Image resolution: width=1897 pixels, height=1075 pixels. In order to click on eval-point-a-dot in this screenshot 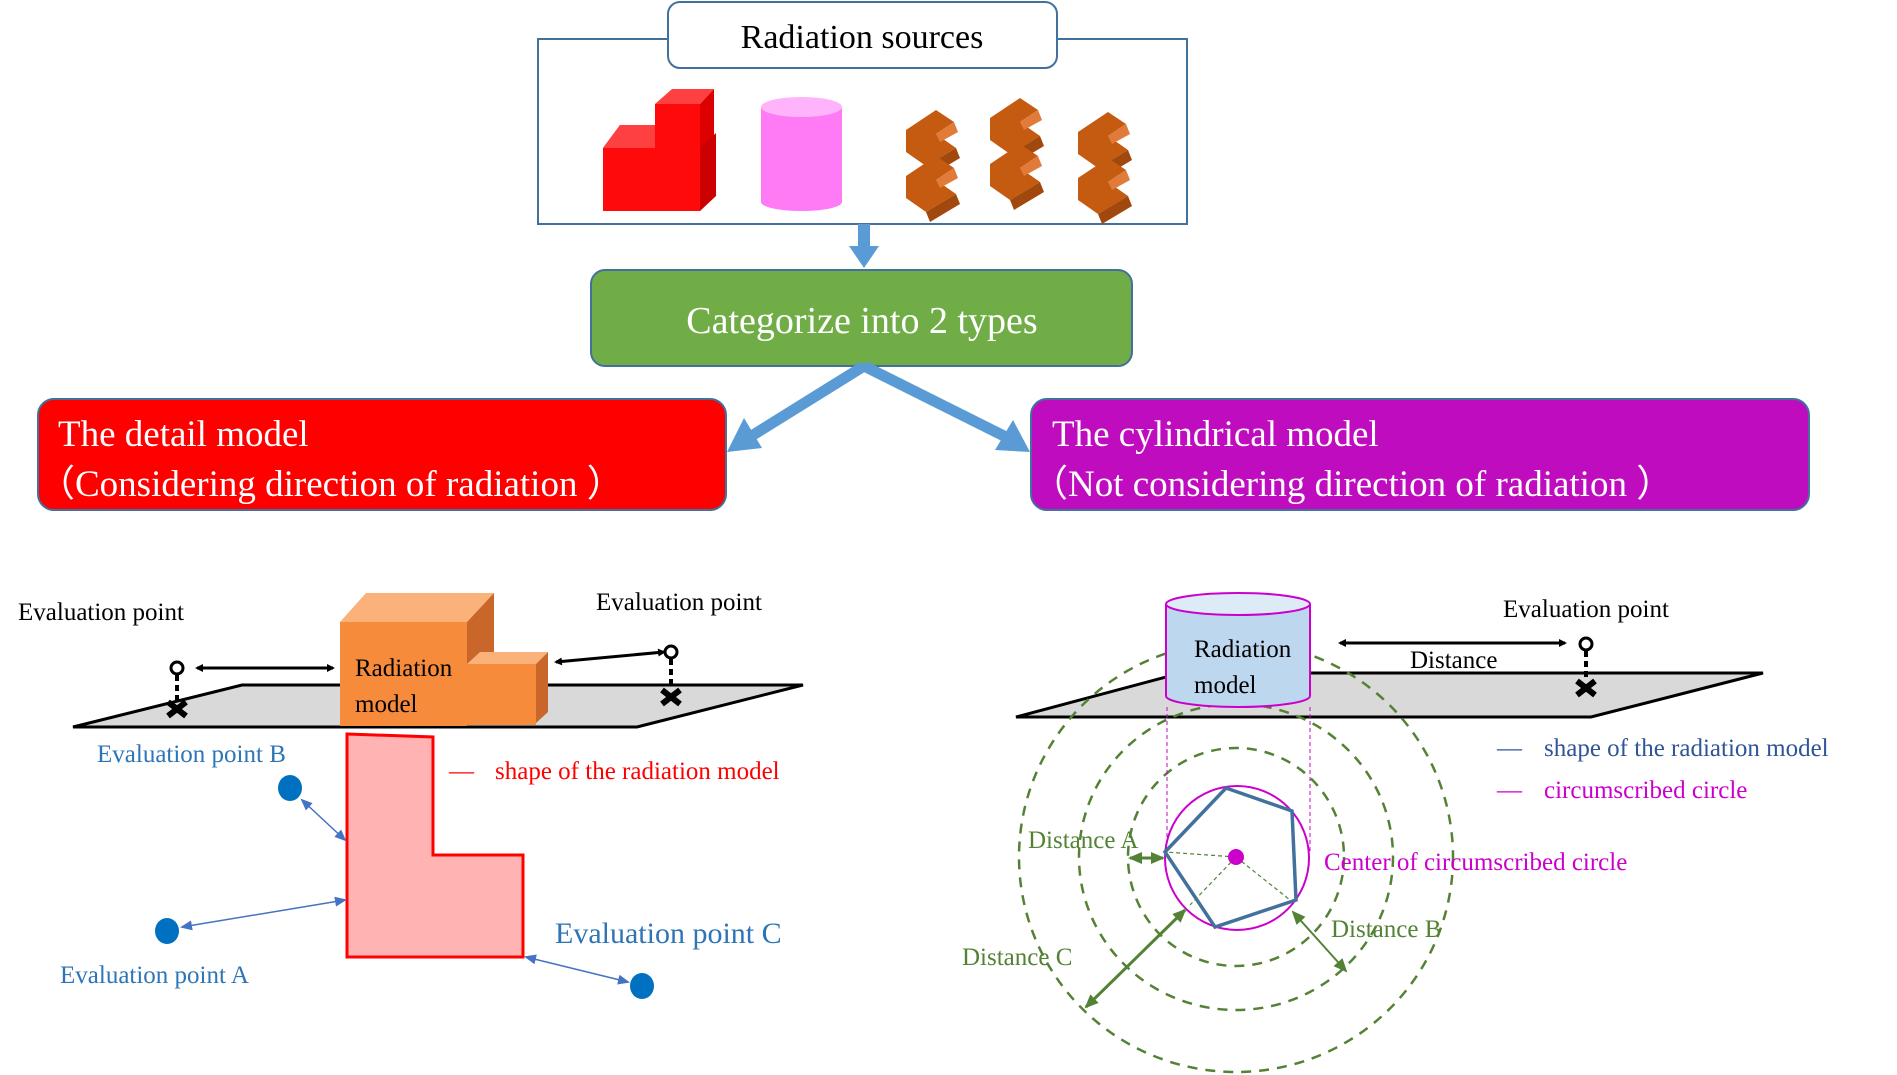, I will do `click(167, 931)`.